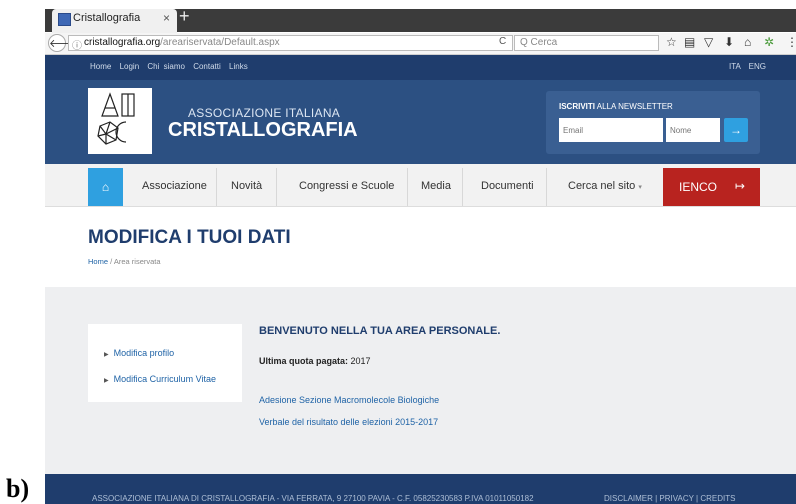 The image size is (796, 504). I want to click on lang-ita: ITA, so click(734, 66).